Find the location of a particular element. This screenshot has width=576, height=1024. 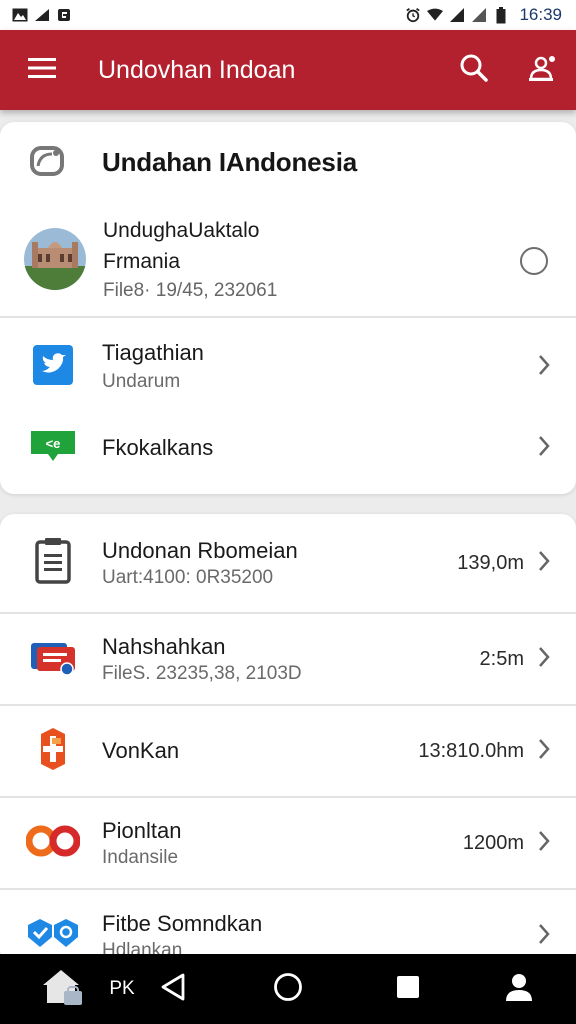

nav-item-fkokalkans: <e Fkokalkans is located at coordinates (288, 448).